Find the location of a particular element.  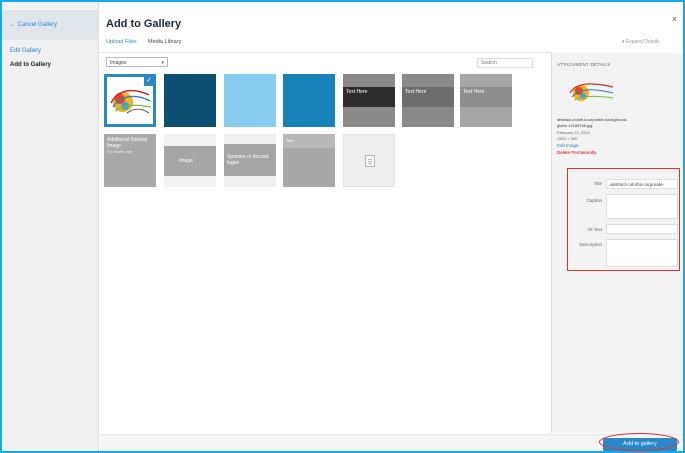

expand-details-link: ▾ Expand Details is located at coordinates (641, 42).